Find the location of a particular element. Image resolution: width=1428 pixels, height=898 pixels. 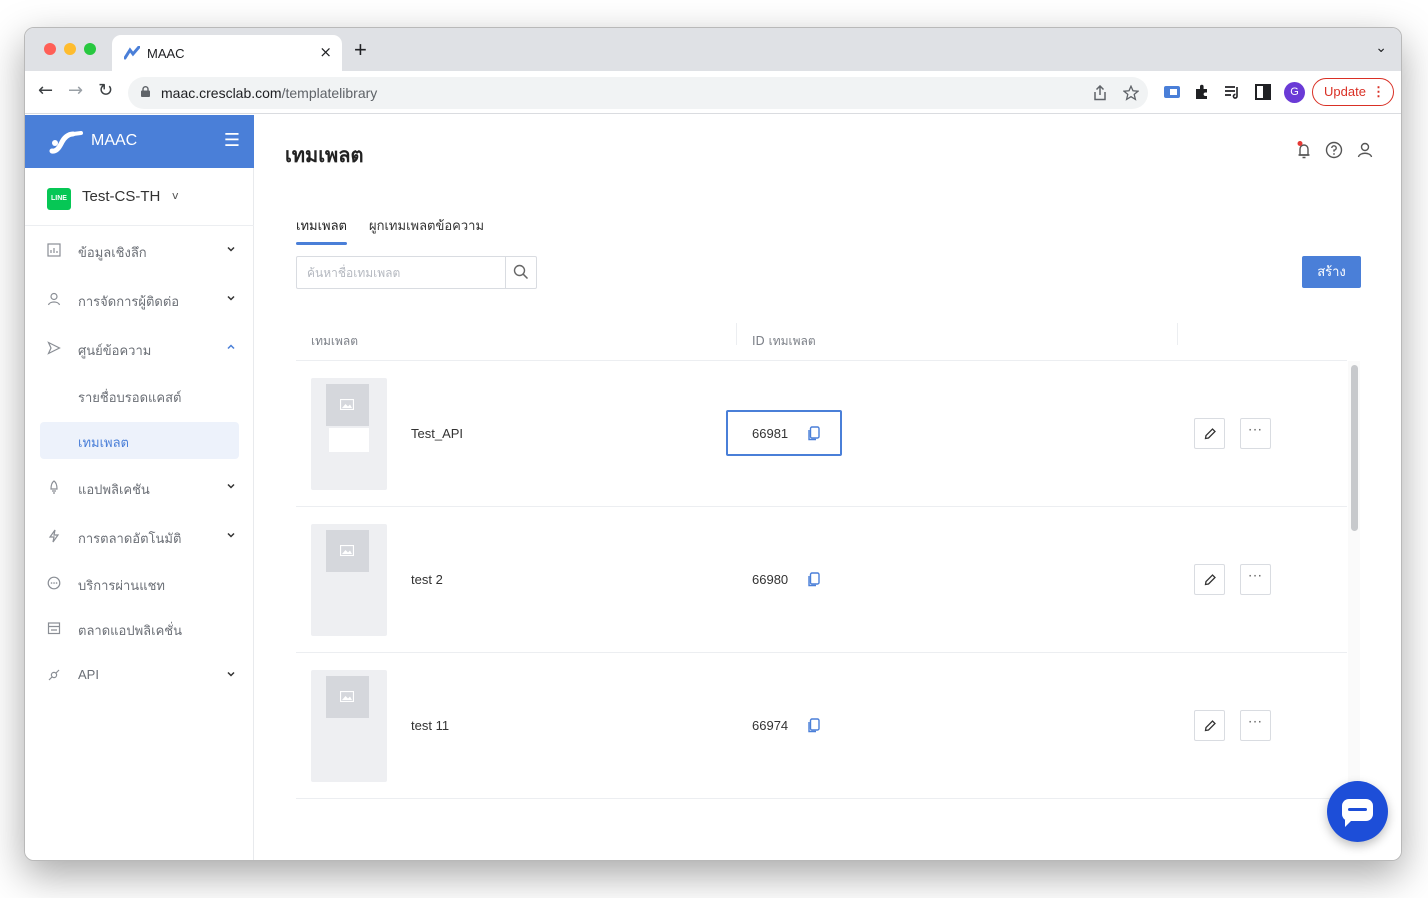

template-id: 66980 is located at coordinates (770, 579).